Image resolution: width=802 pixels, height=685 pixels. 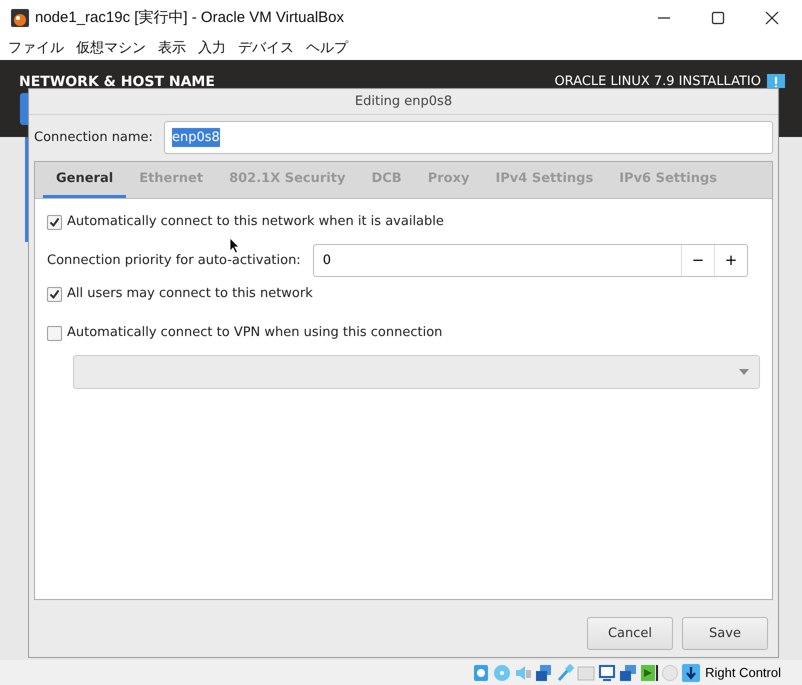 I want to click on close-icon, so click(x=772, y=18).